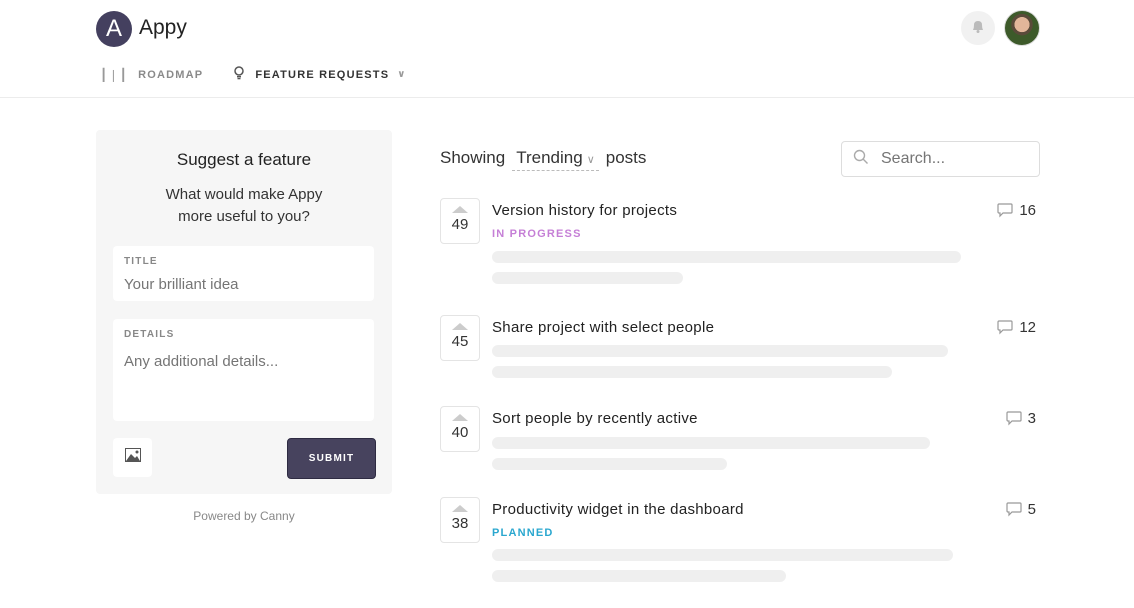 Image resolution: width=1134 pixels, height=608 pixels. What do you see at coordinates (523, 533) in the screenshot?
I see `status-badge: PLANNED` at bounding box center [523, 533].